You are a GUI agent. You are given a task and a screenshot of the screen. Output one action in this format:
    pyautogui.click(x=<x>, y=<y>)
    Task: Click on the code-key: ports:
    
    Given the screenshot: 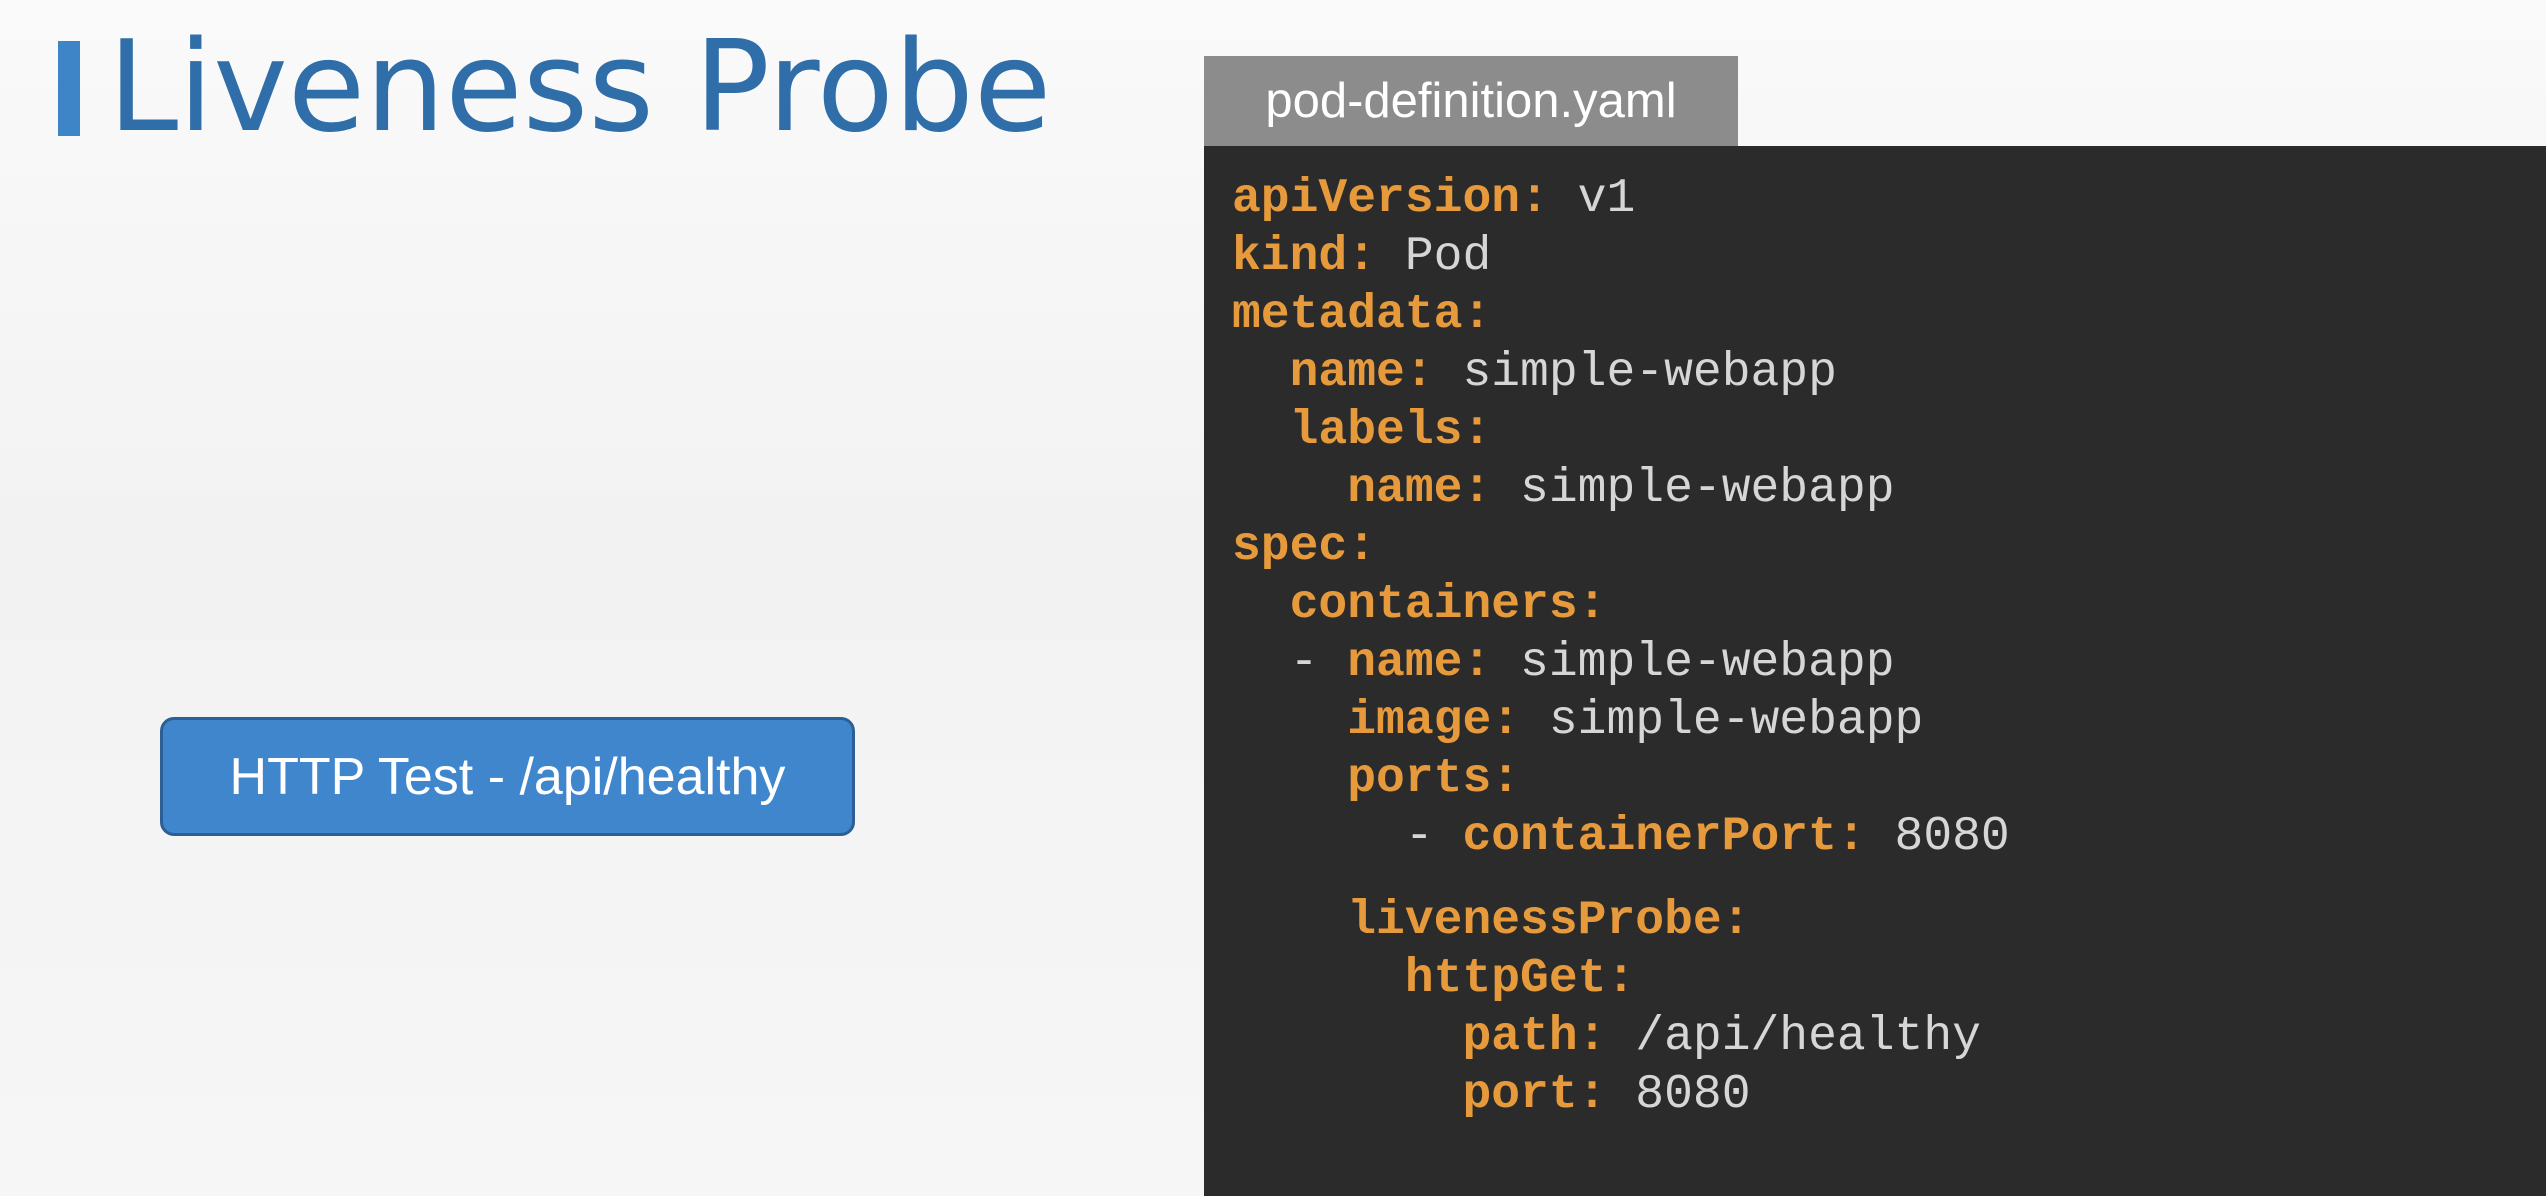 What is the action you would take?
    pyautogui.click(x=1434, y=779)
    